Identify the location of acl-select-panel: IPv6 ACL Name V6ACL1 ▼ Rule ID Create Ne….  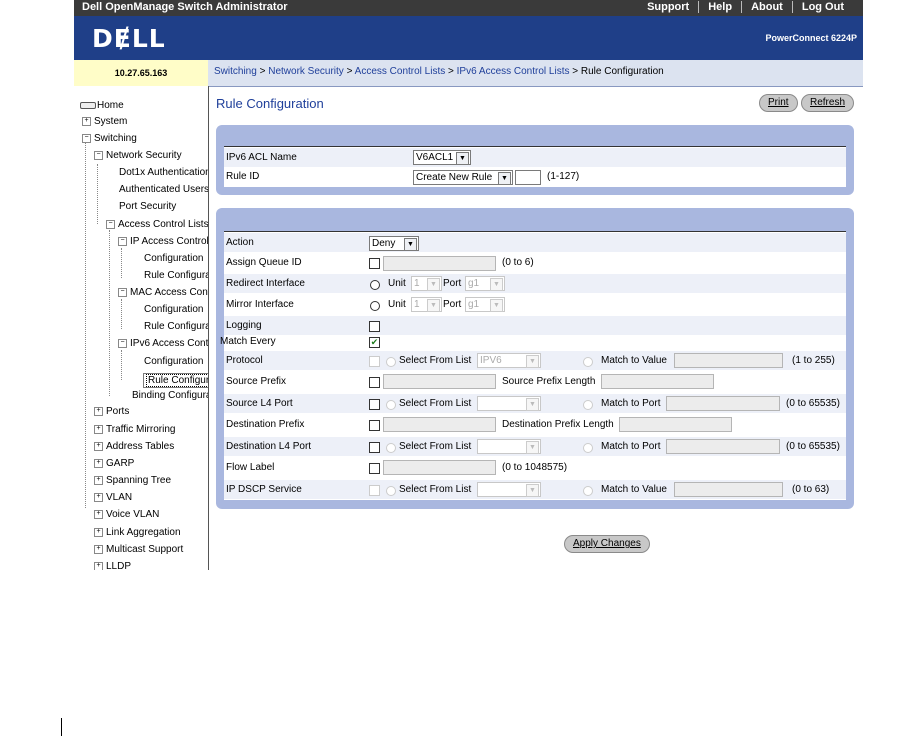
(535, 160).